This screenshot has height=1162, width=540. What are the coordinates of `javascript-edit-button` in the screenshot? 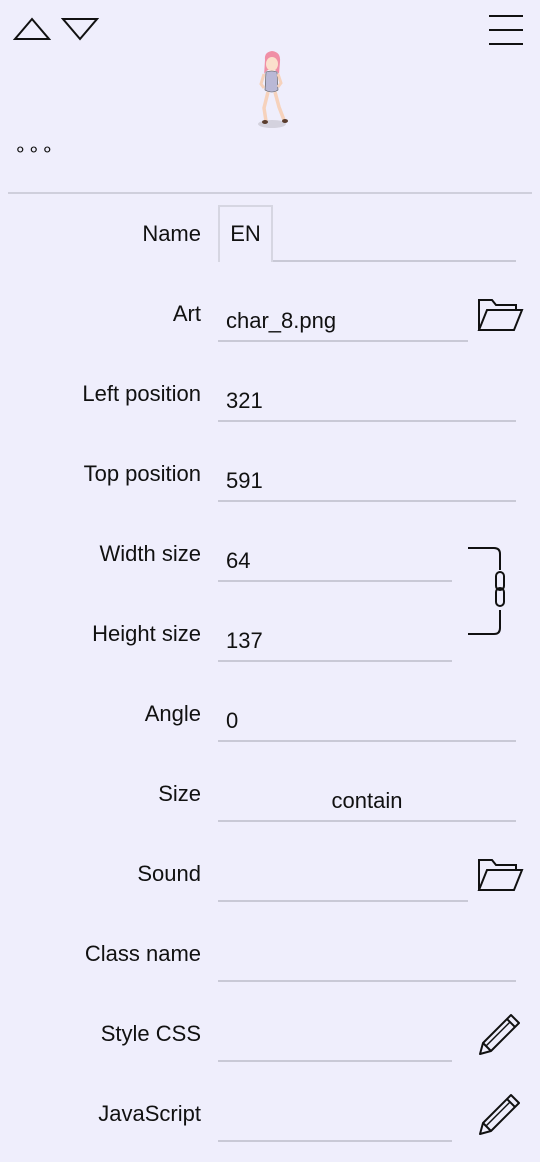 It's located at (500, 1114).